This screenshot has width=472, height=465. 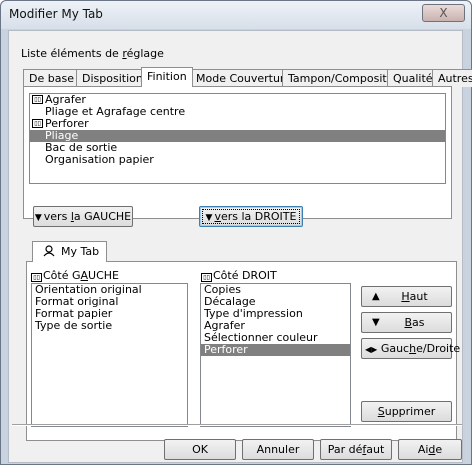 I want to click on swap-side-button: ◀▶ Gauche/Droite, so click(x=410, y=348).